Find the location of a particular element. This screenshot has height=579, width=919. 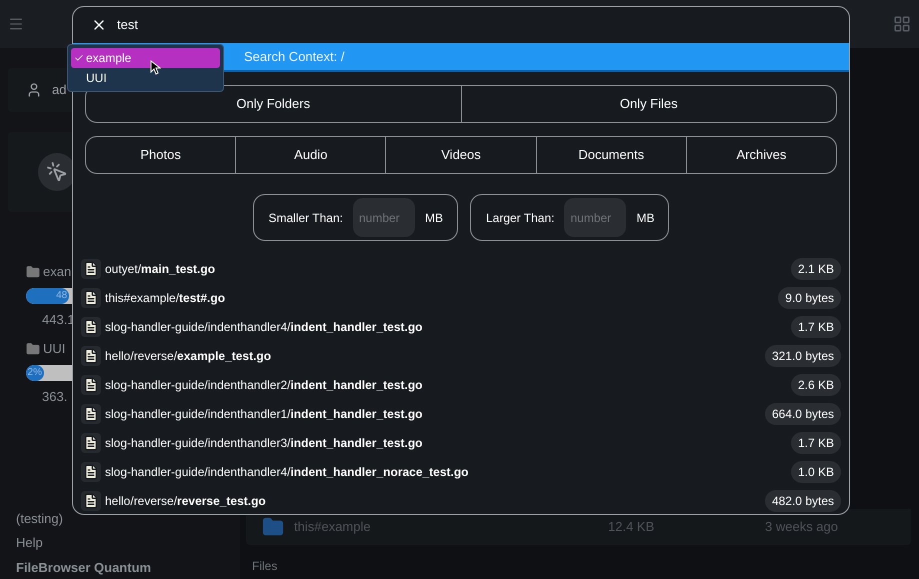

result-size: 321.0 bytes is located at coordinates (802, 355).